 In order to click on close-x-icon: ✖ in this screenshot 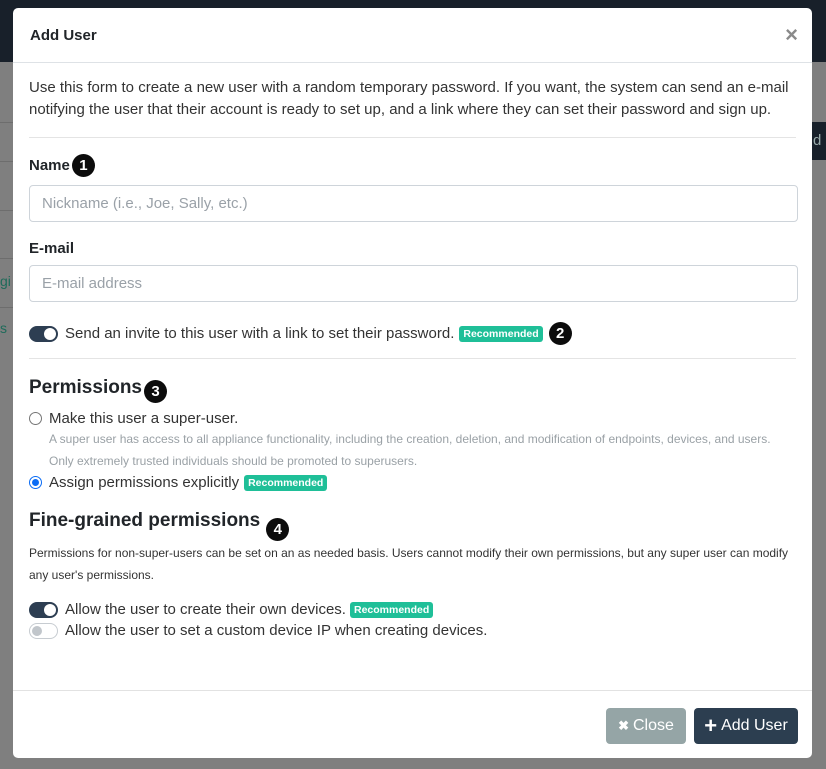, I will do `click(623, 725)`.